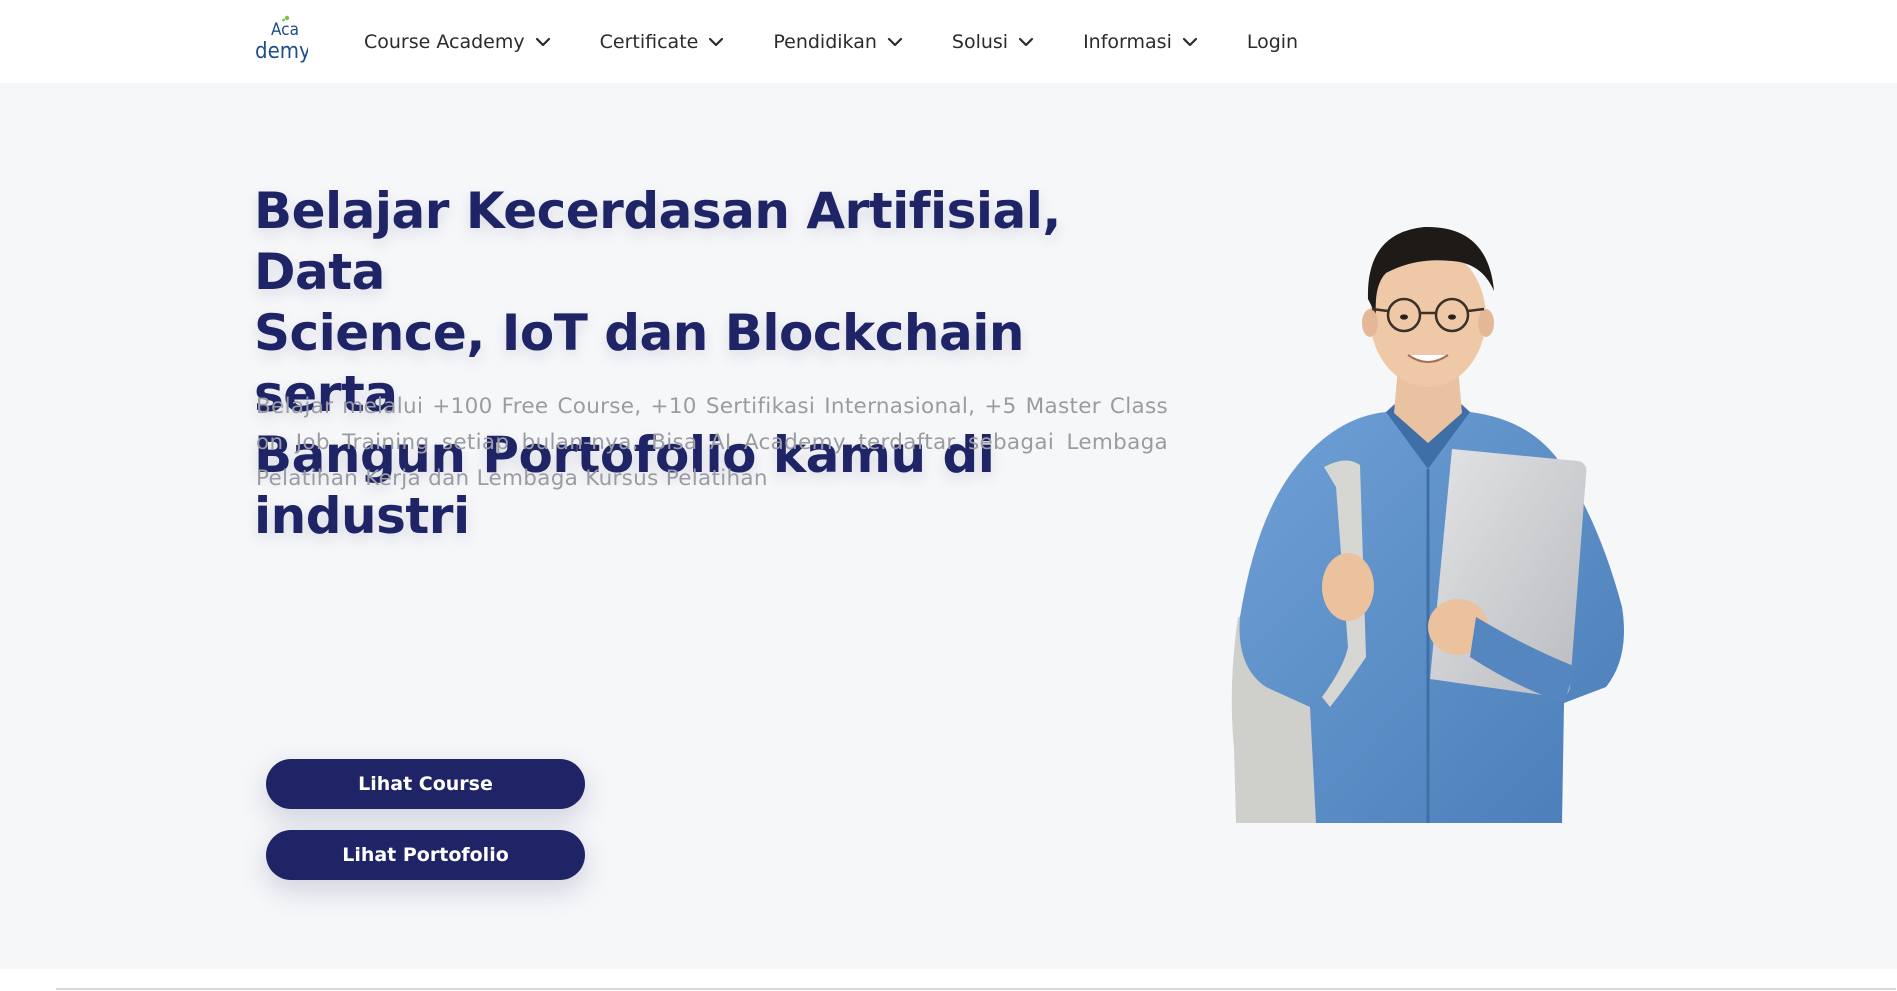 The image size is (1897, 991). What do you see at coordinates (649, 41) in the screenshot?
I see `nav-certificate-label: Certificate` at bounding box center [649, 41].